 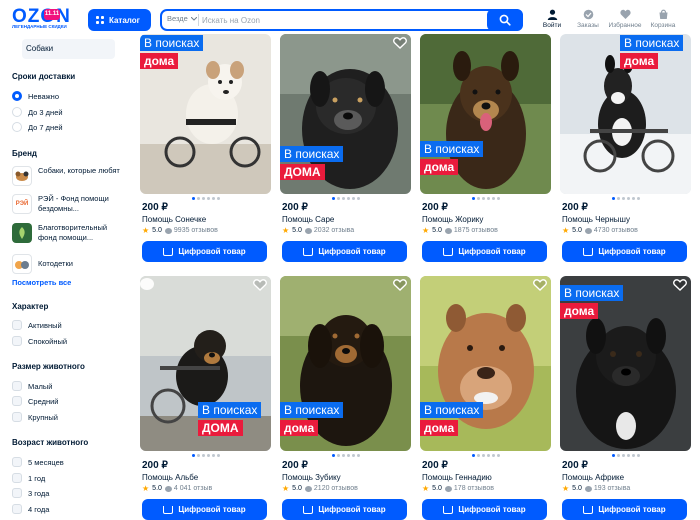 I want to click on nav-favorites: Избранное, so click(x=625, y=19).